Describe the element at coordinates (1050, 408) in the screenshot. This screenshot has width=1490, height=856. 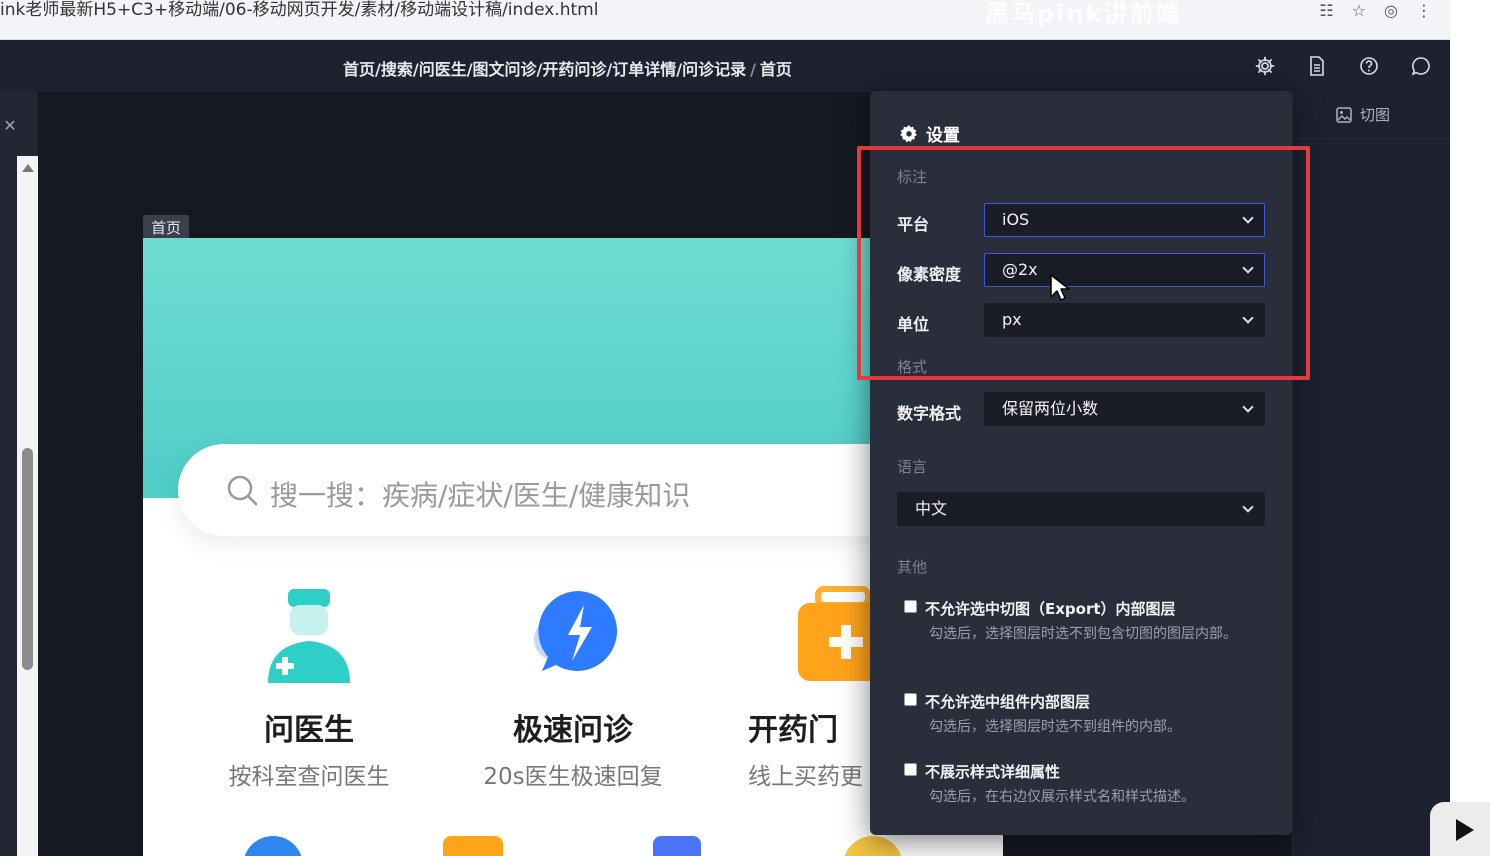
I see `number-format-value: 保留两位小数` at that location.